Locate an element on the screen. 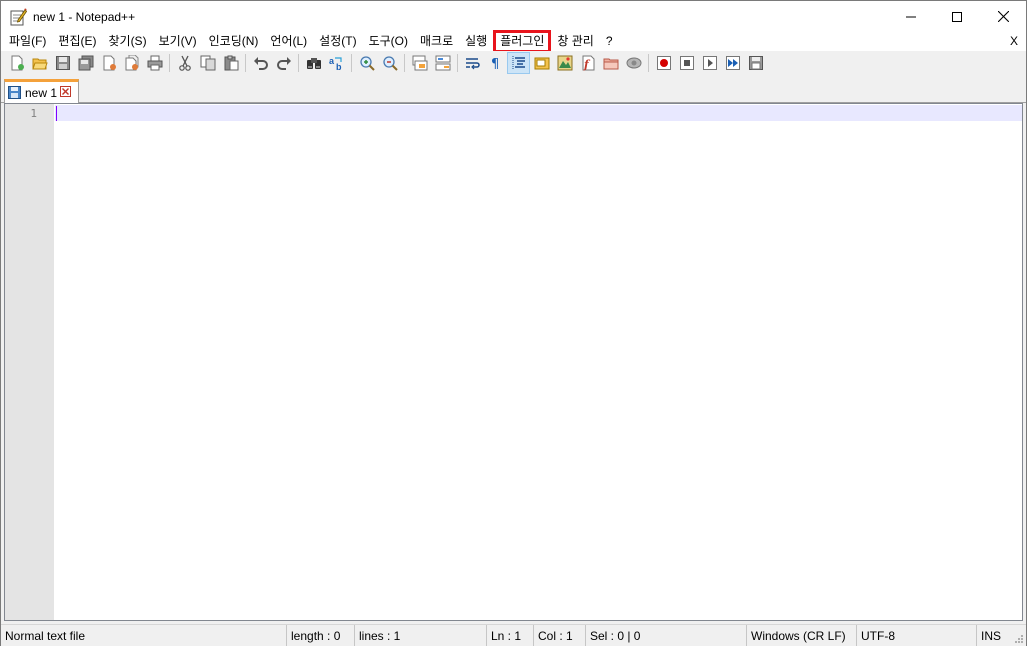 This screenshot has height=646, width=1027. close-all-icon is located at coordinates (131, 63).